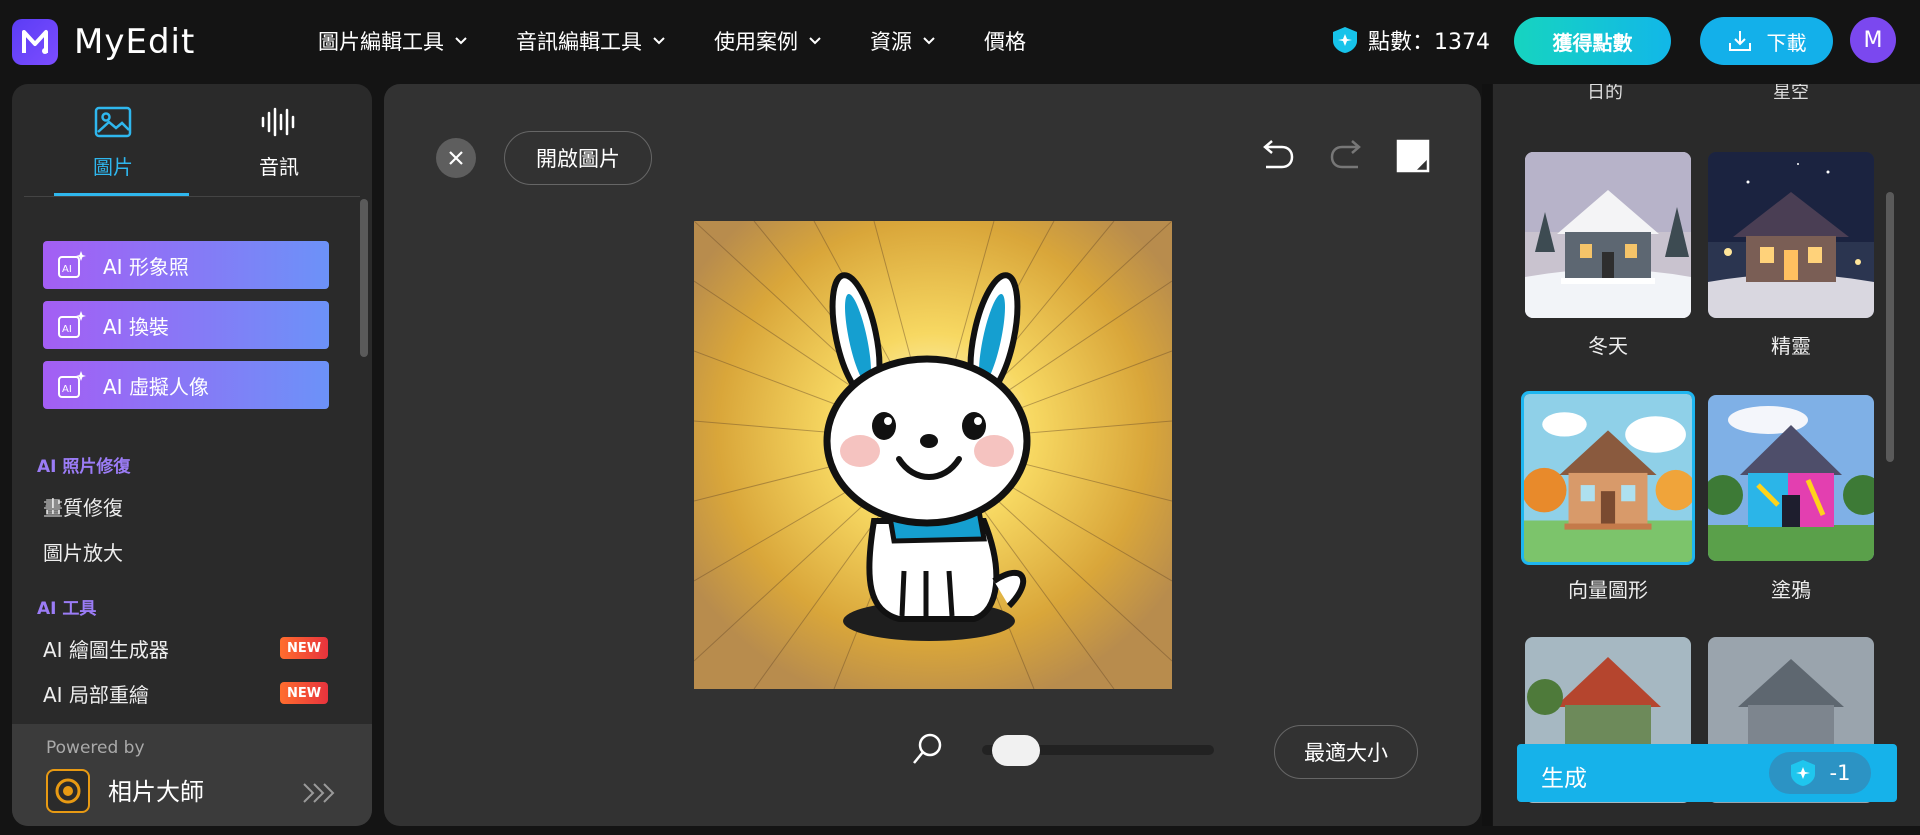 The image size is (1920, 835). I want to click on nav-label: 圖片編輯工具, so click(381, 42).